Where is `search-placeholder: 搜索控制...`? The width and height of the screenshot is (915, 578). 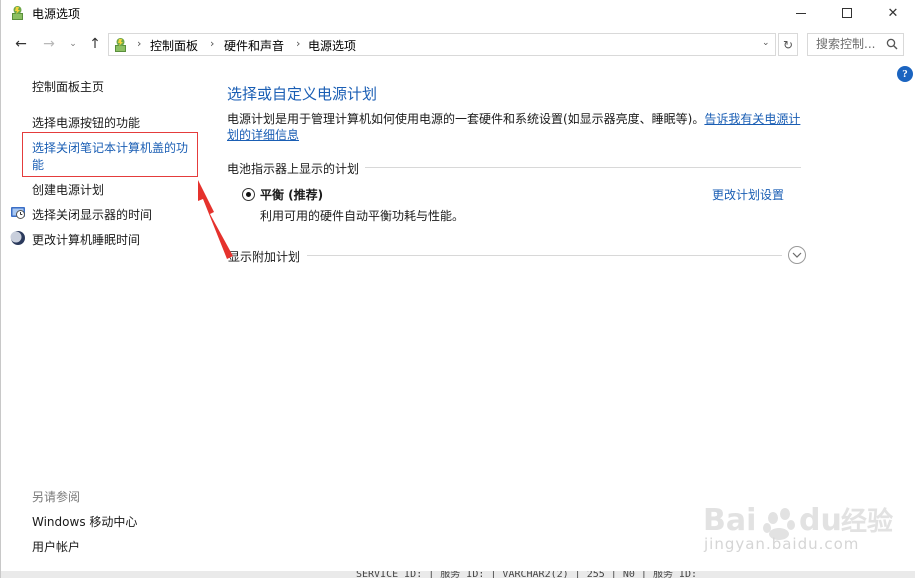
search-placeholder: 搜索控制... is located at coordinates (846, 44).